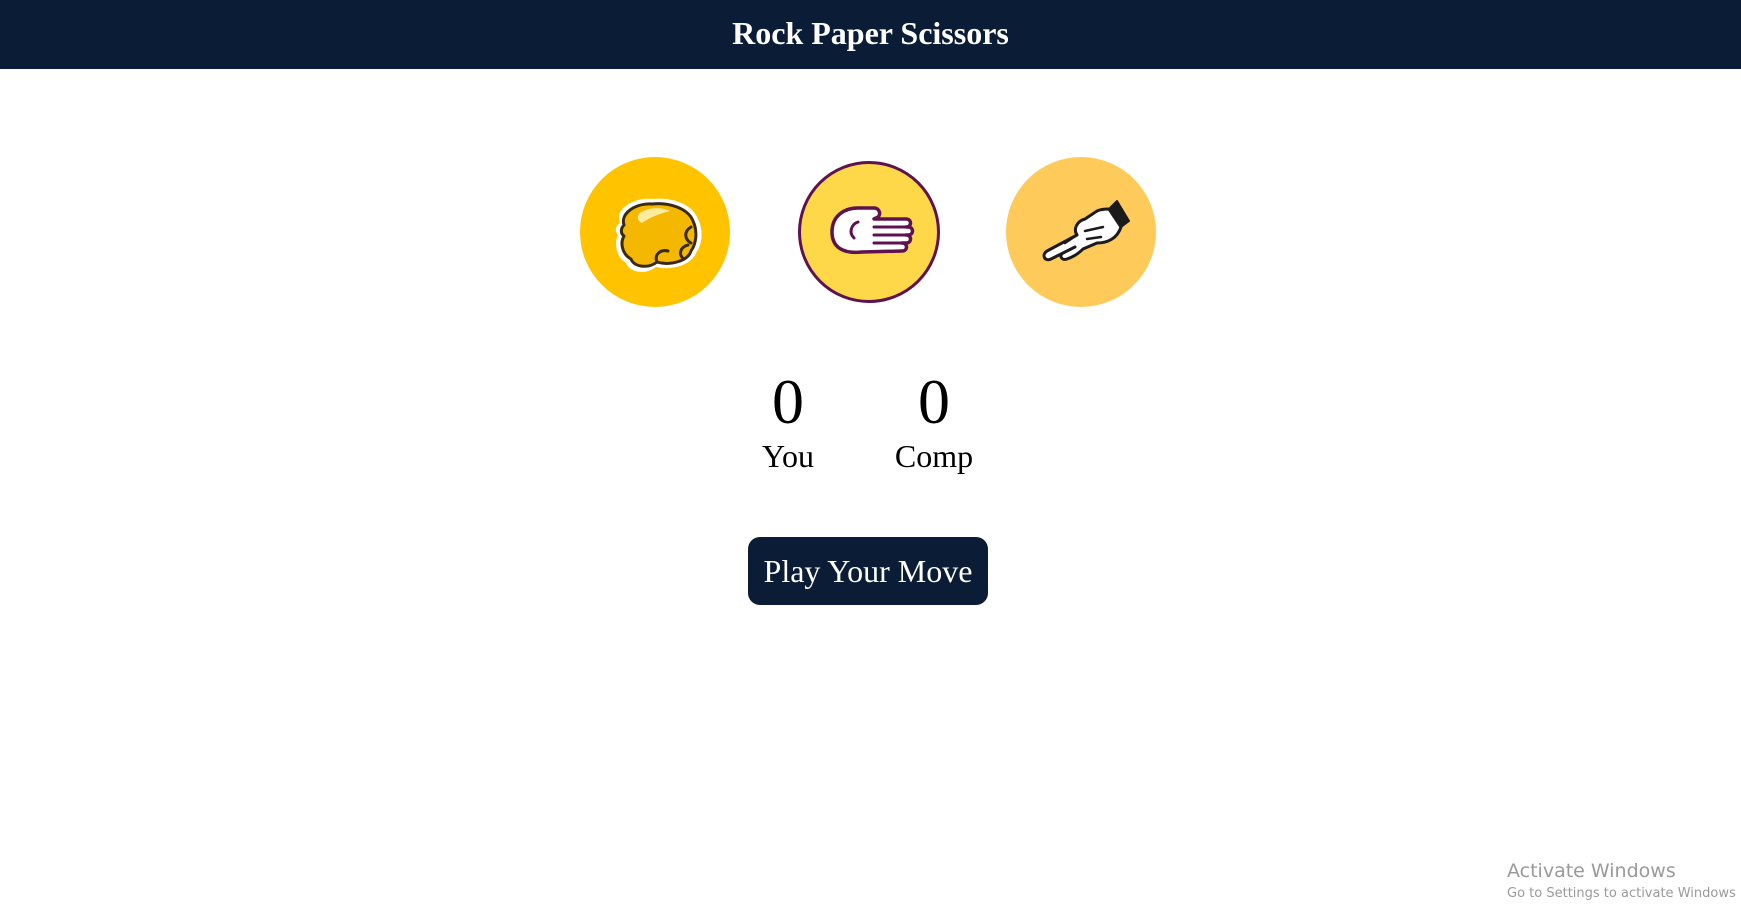 This screenshot has width=1741, height=923. What do you see at coordinates (872, 230) in the screenshot?
I see `open-hand-paper-icon` at bounding box center [872, 230].